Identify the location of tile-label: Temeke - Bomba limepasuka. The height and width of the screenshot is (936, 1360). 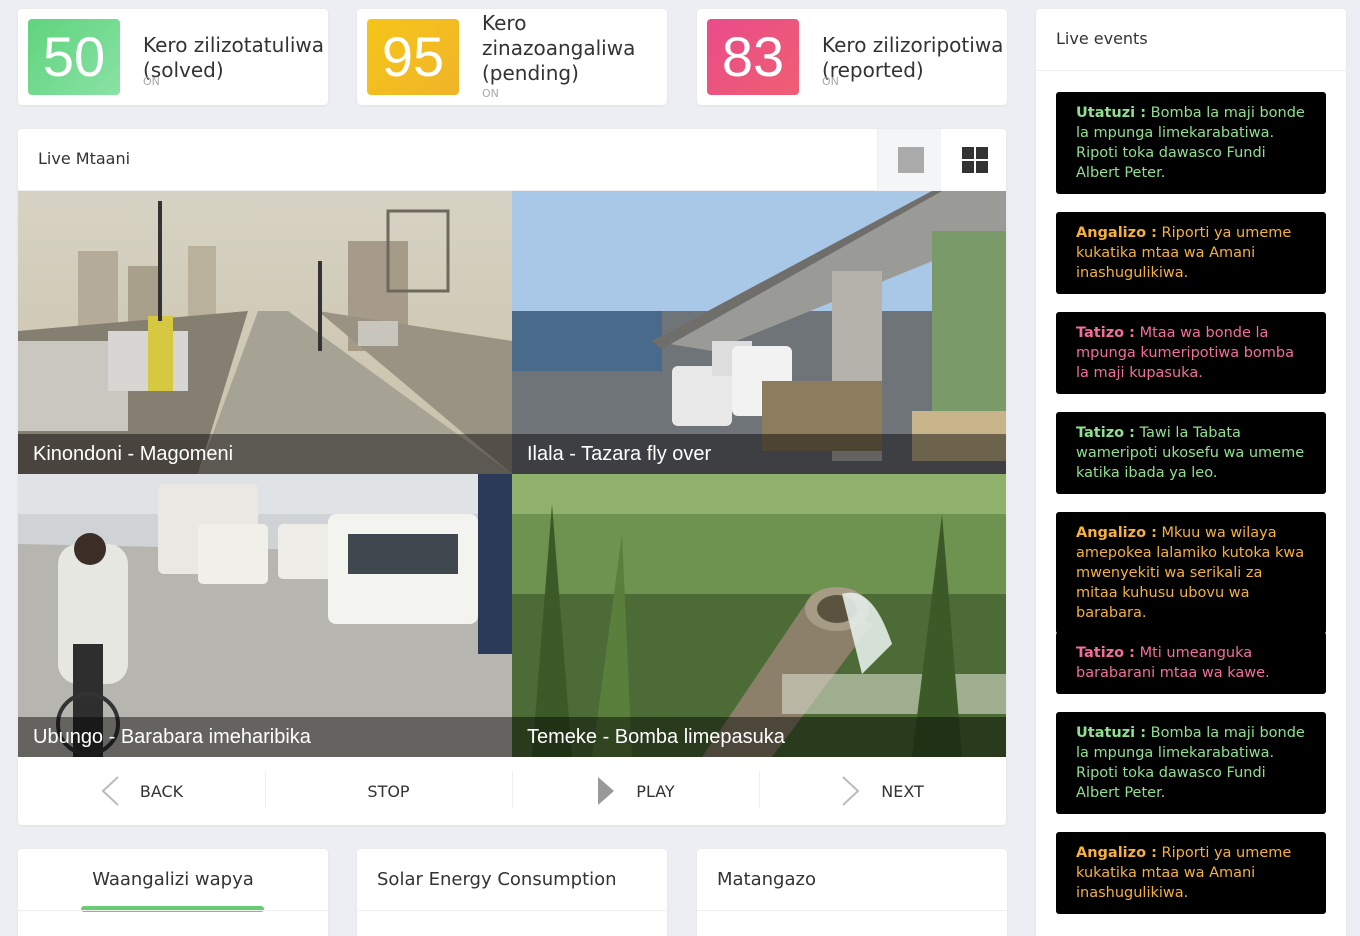
(759, 737).